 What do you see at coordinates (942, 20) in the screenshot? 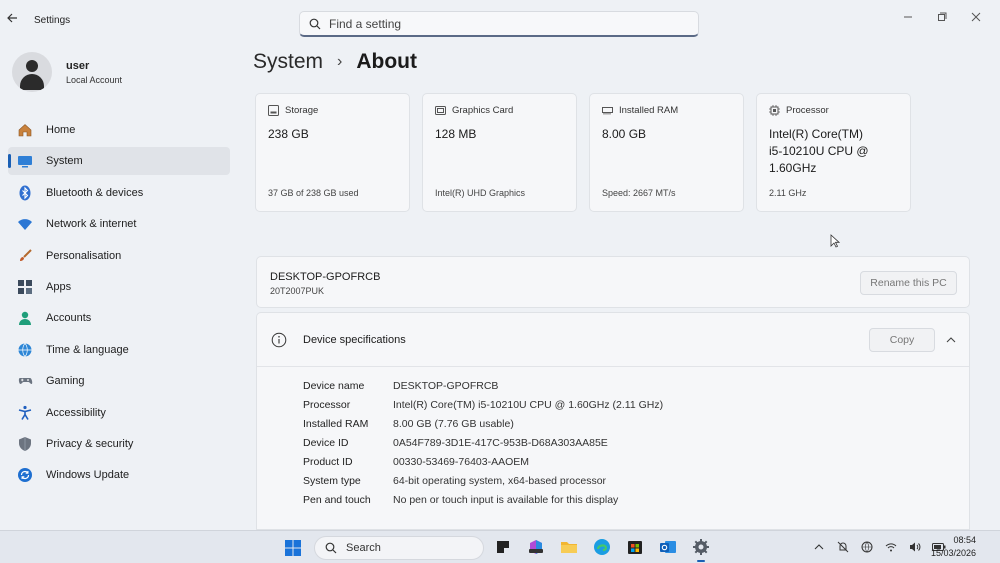
I see `maximize-button` at bounding box center [942, 20].